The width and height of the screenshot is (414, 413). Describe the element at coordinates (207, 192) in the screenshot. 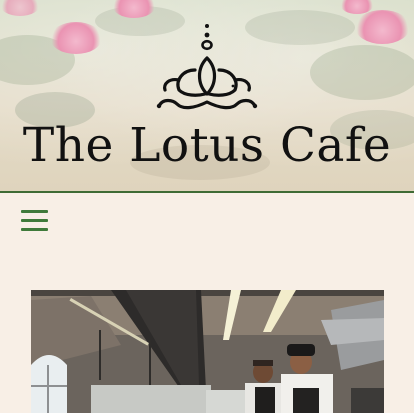

I see `header-divider` at that location.